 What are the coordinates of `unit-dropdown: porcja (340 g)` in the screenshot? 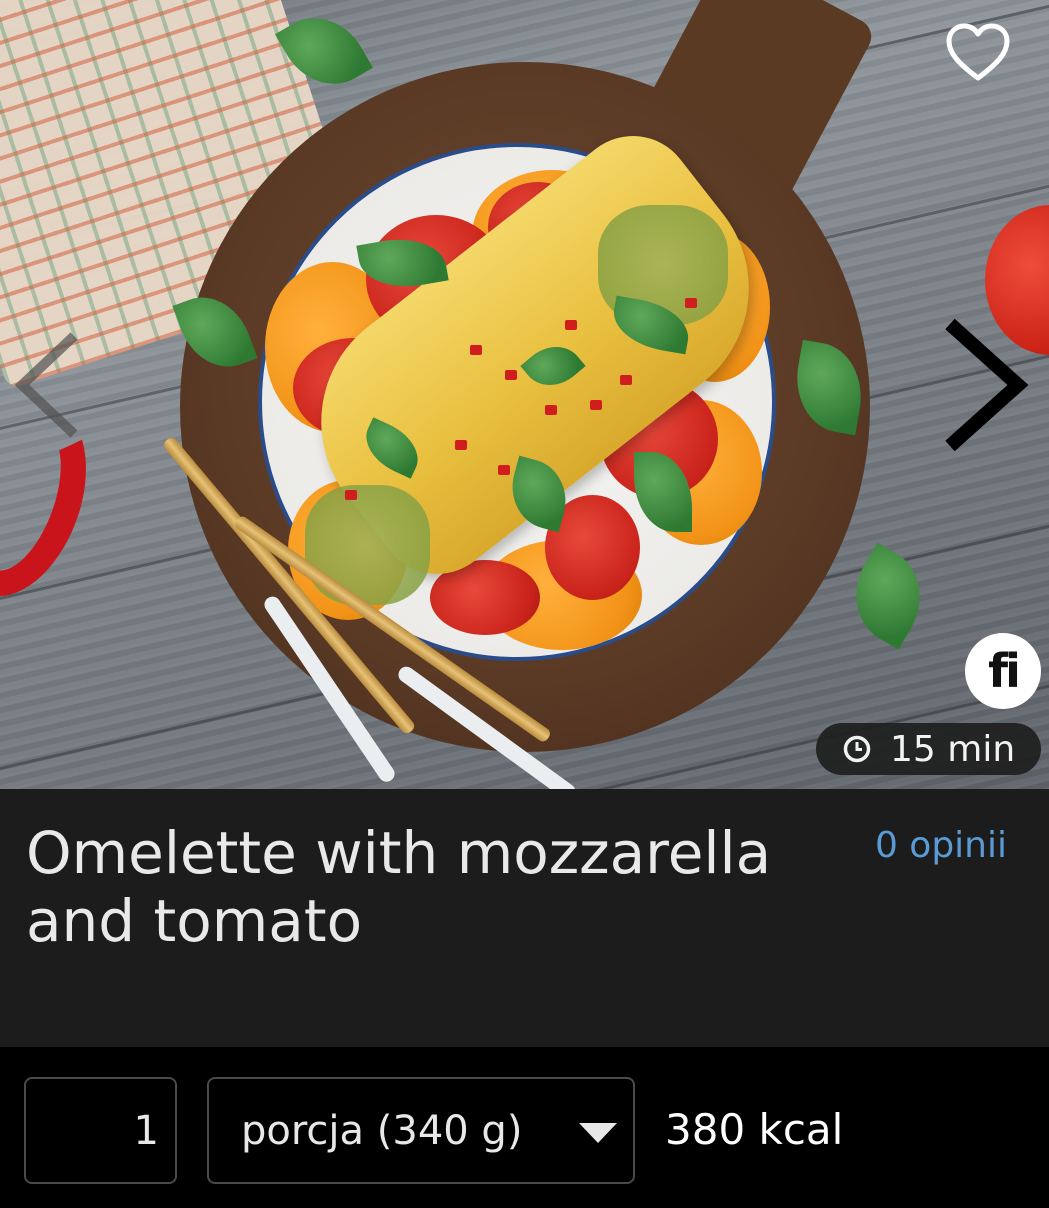 It's located at (421, 1130).